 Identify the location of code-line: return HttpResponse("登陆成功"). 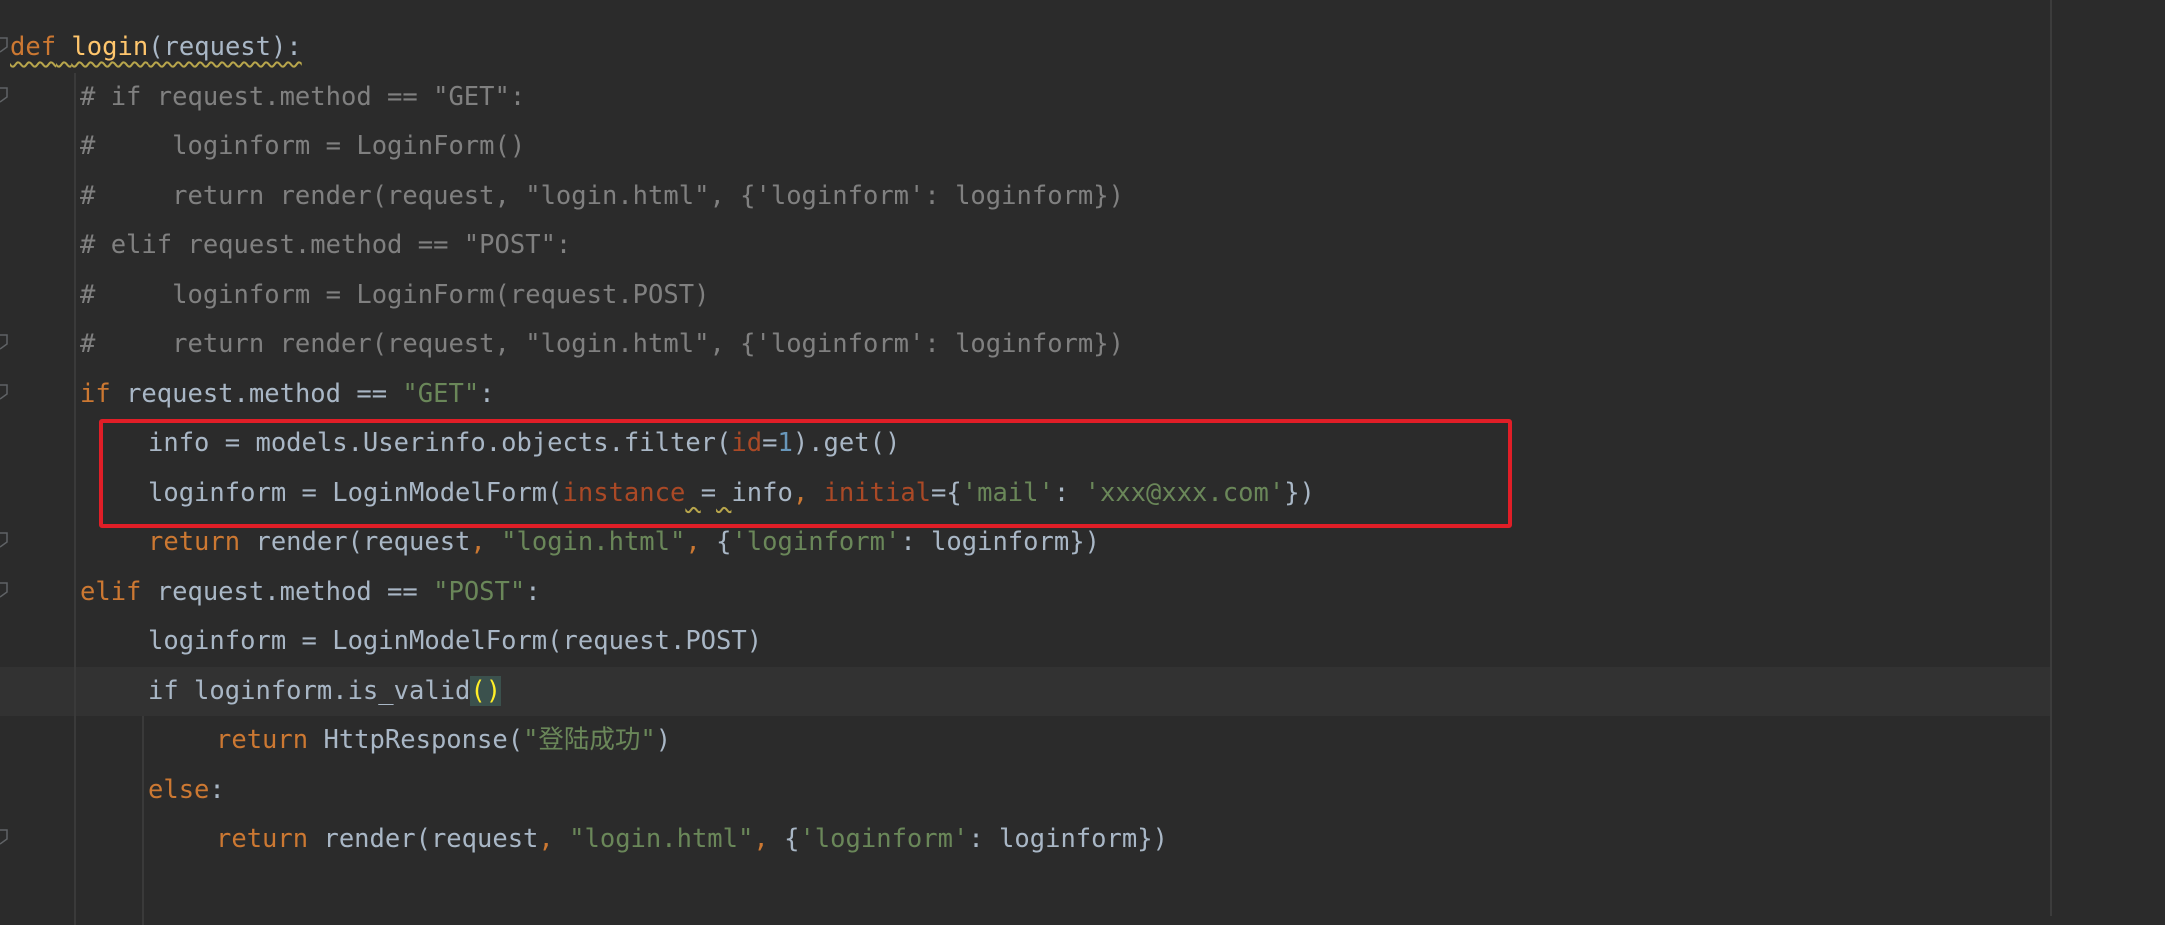
(1025, 741).